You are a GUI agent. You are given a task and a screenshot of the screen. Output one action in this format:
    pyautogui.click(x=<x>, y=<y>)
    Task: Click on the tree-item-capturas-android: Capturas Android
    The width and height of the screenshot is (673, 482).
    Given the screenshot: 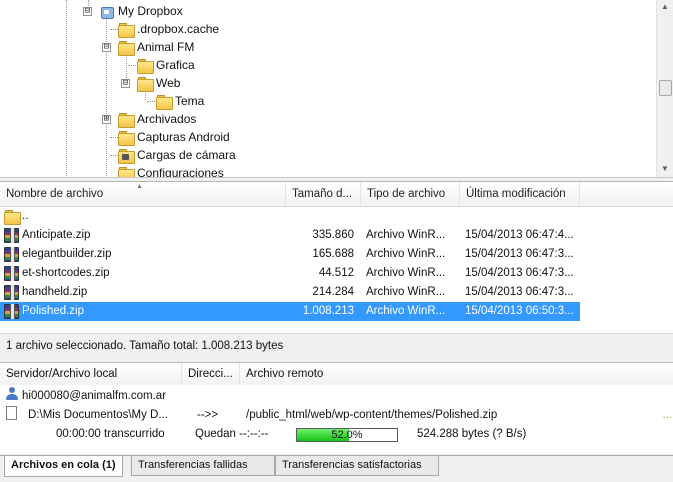 What is the action you would take?
    pyautogui.click(x=174, y=137)
    